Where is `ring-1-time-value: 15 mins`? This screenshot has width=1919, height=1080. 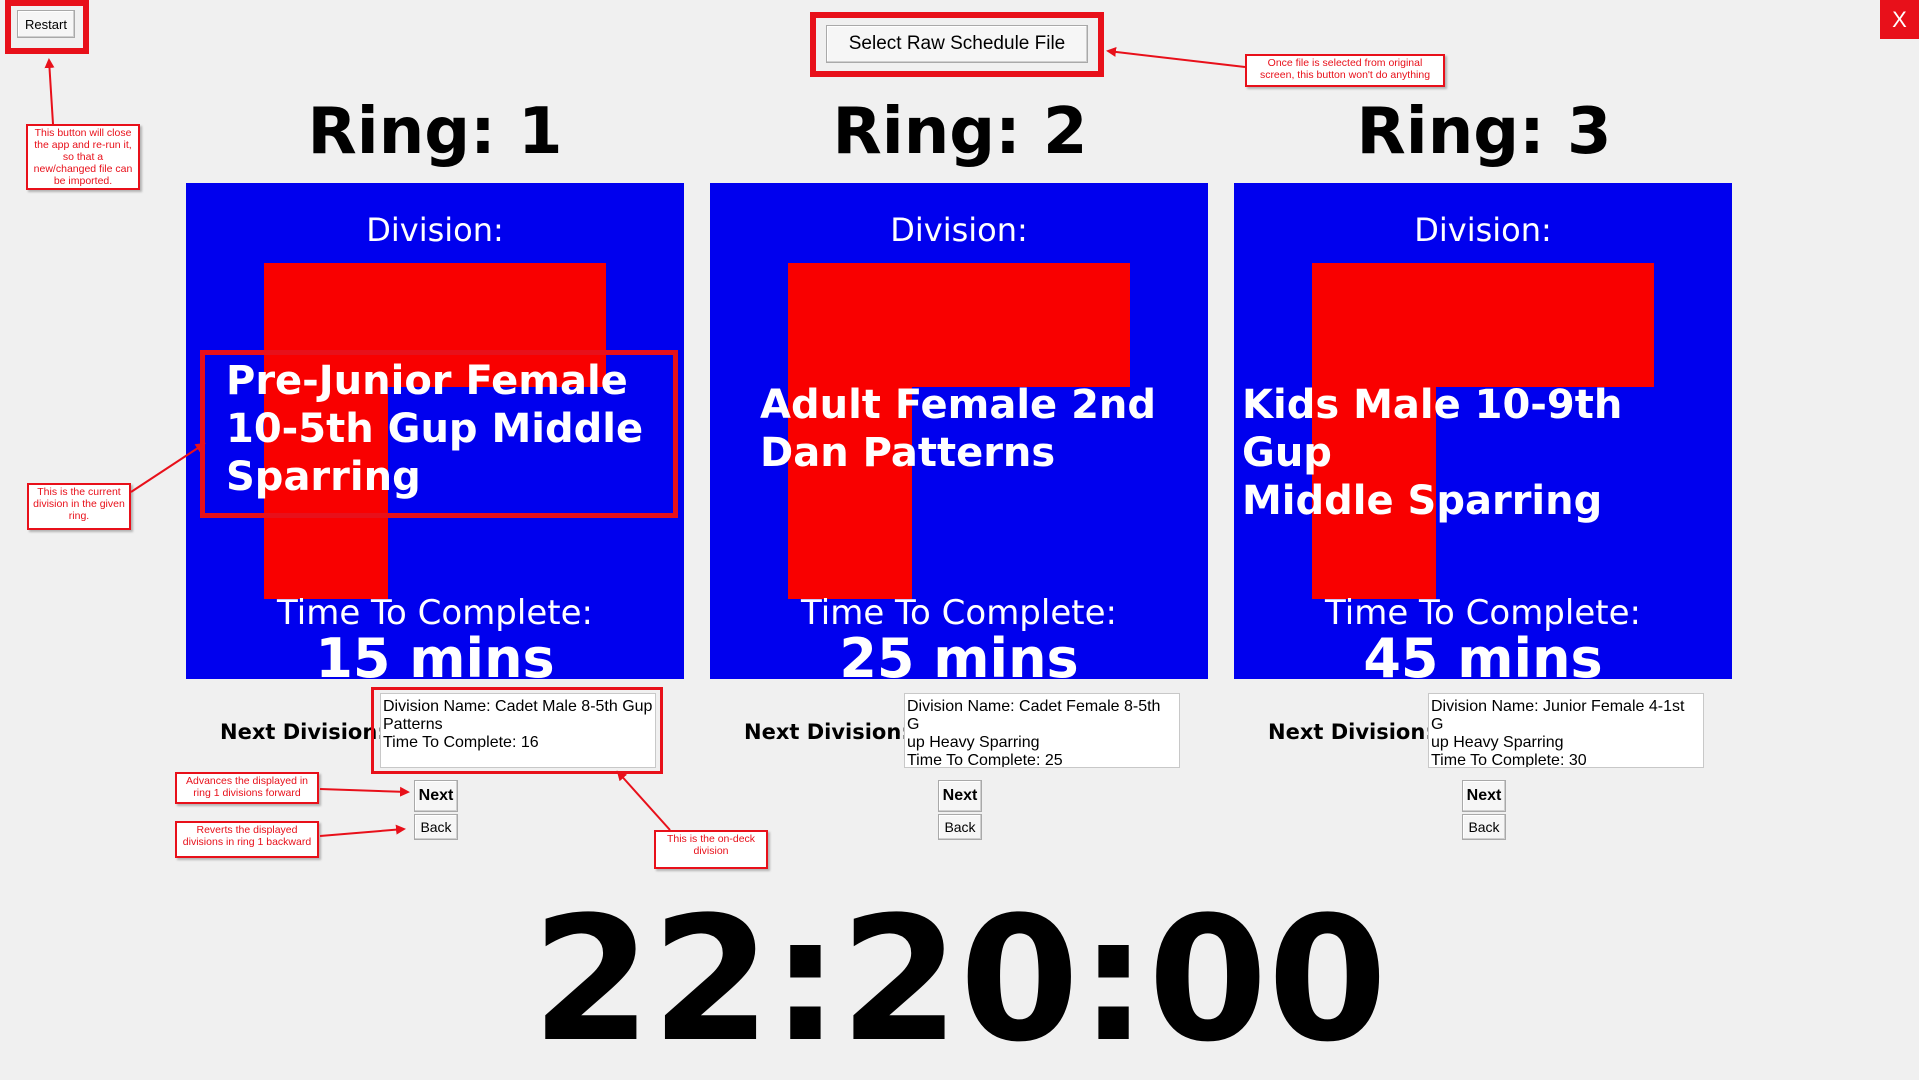
ring-1-time-value: 15 mins is located at coordinates (435, 653).